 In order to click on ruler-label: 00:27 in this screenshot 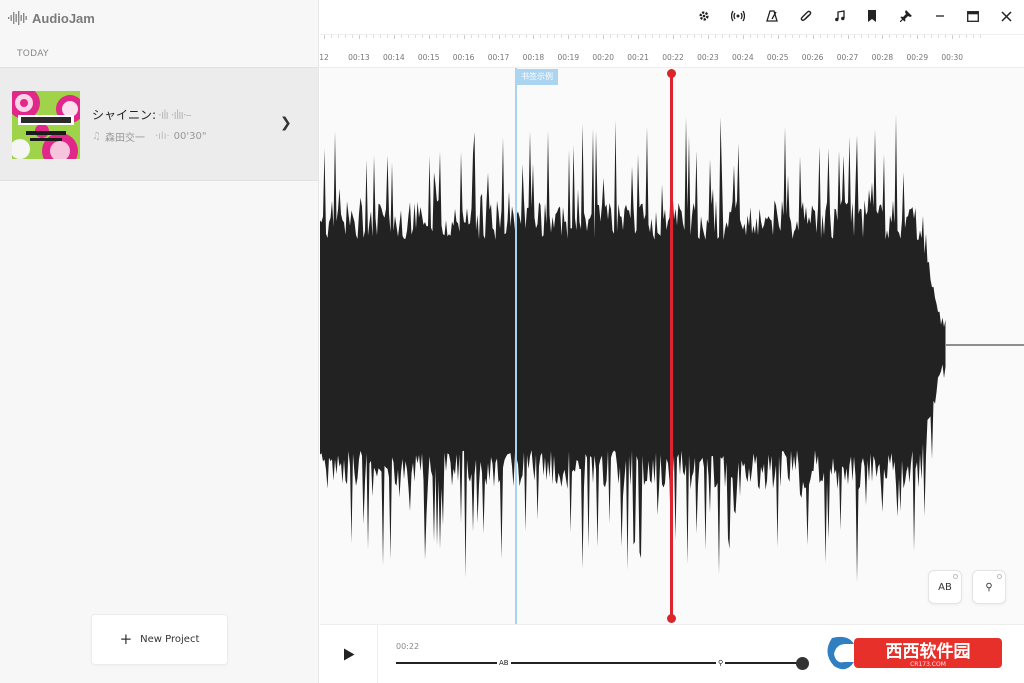, I will do `click(847, 57)`.